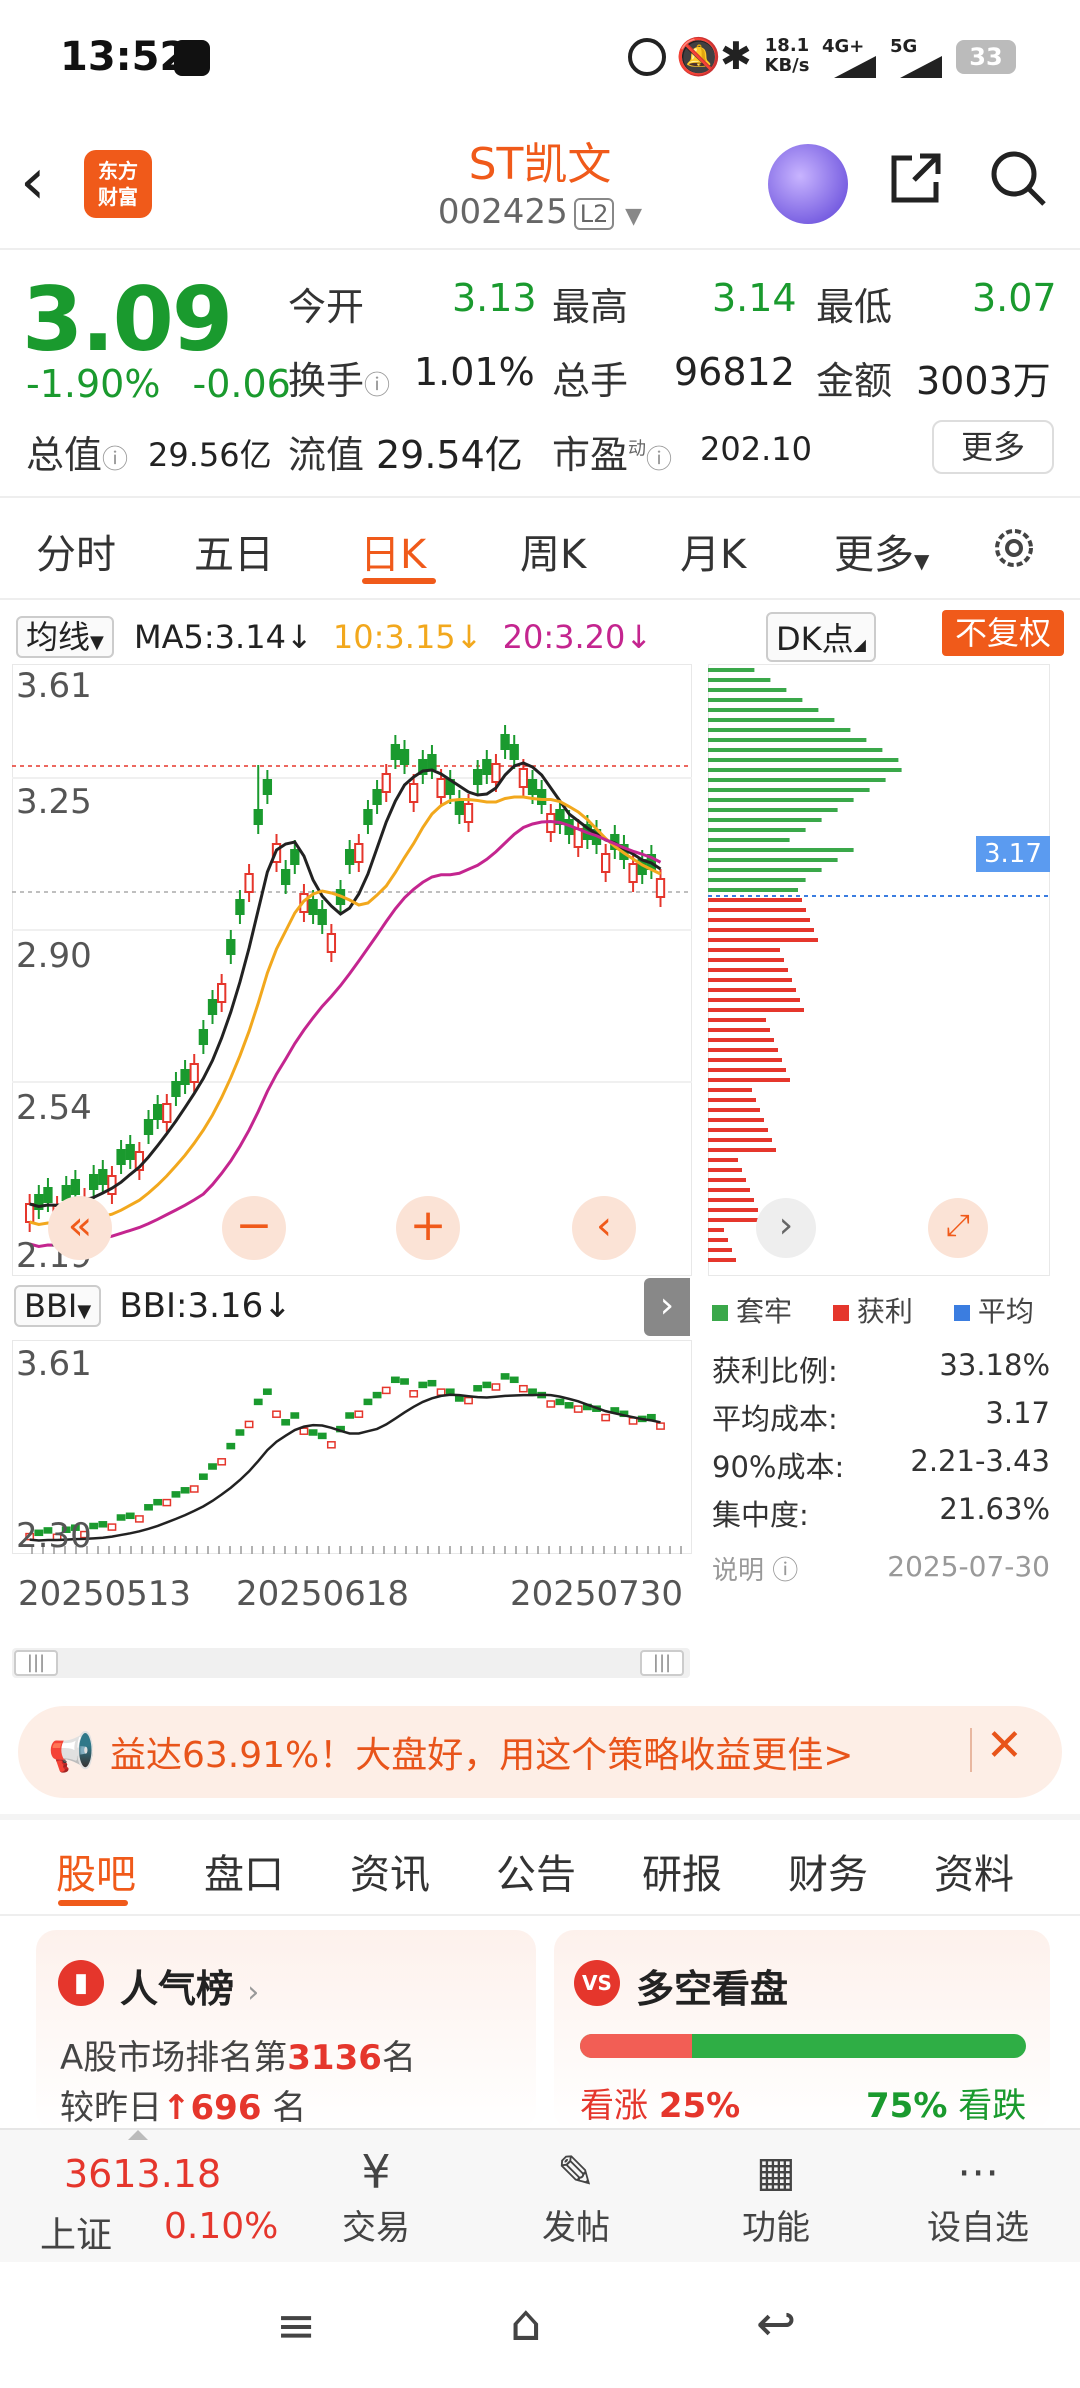 Image resolution: width=1080 pixels, height=2388 pixels. Describe the element at coordinates (553, 551) in the screenshot. I see `tab-weekly-k: 周K` at that location.